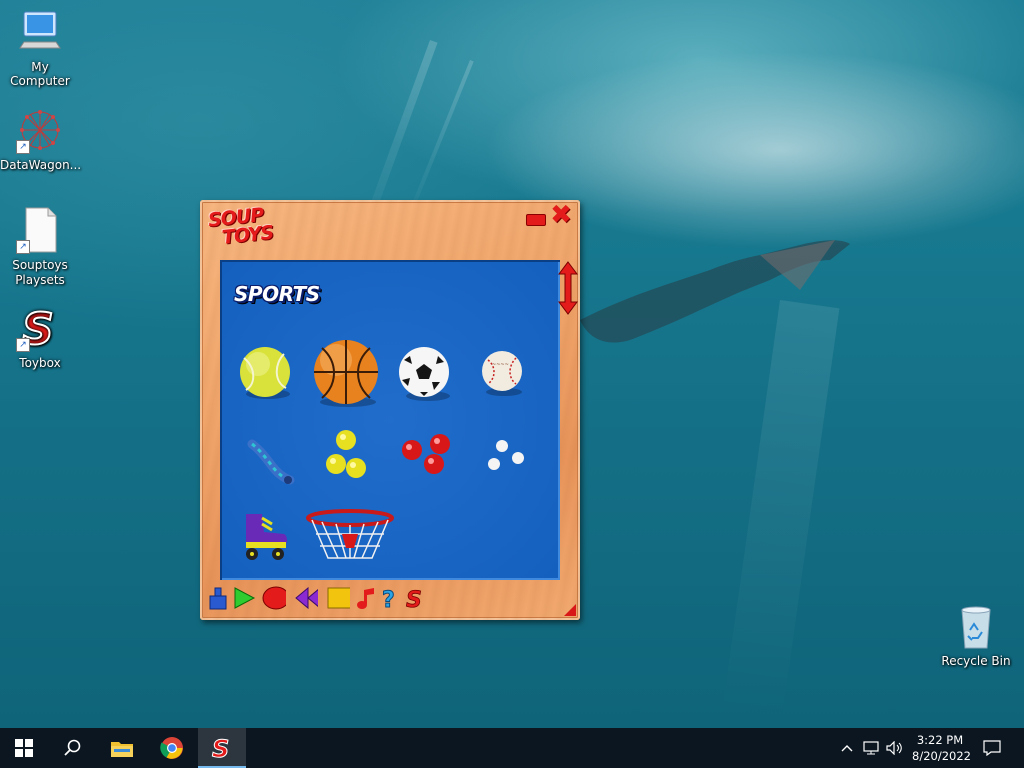 The height and width of the screenshot is (768, 1024). Describe the element at coordinates (941, 748) in the screenshot. I see `taskbar-clock: 3:22 PM 8/20/2022` at that location.